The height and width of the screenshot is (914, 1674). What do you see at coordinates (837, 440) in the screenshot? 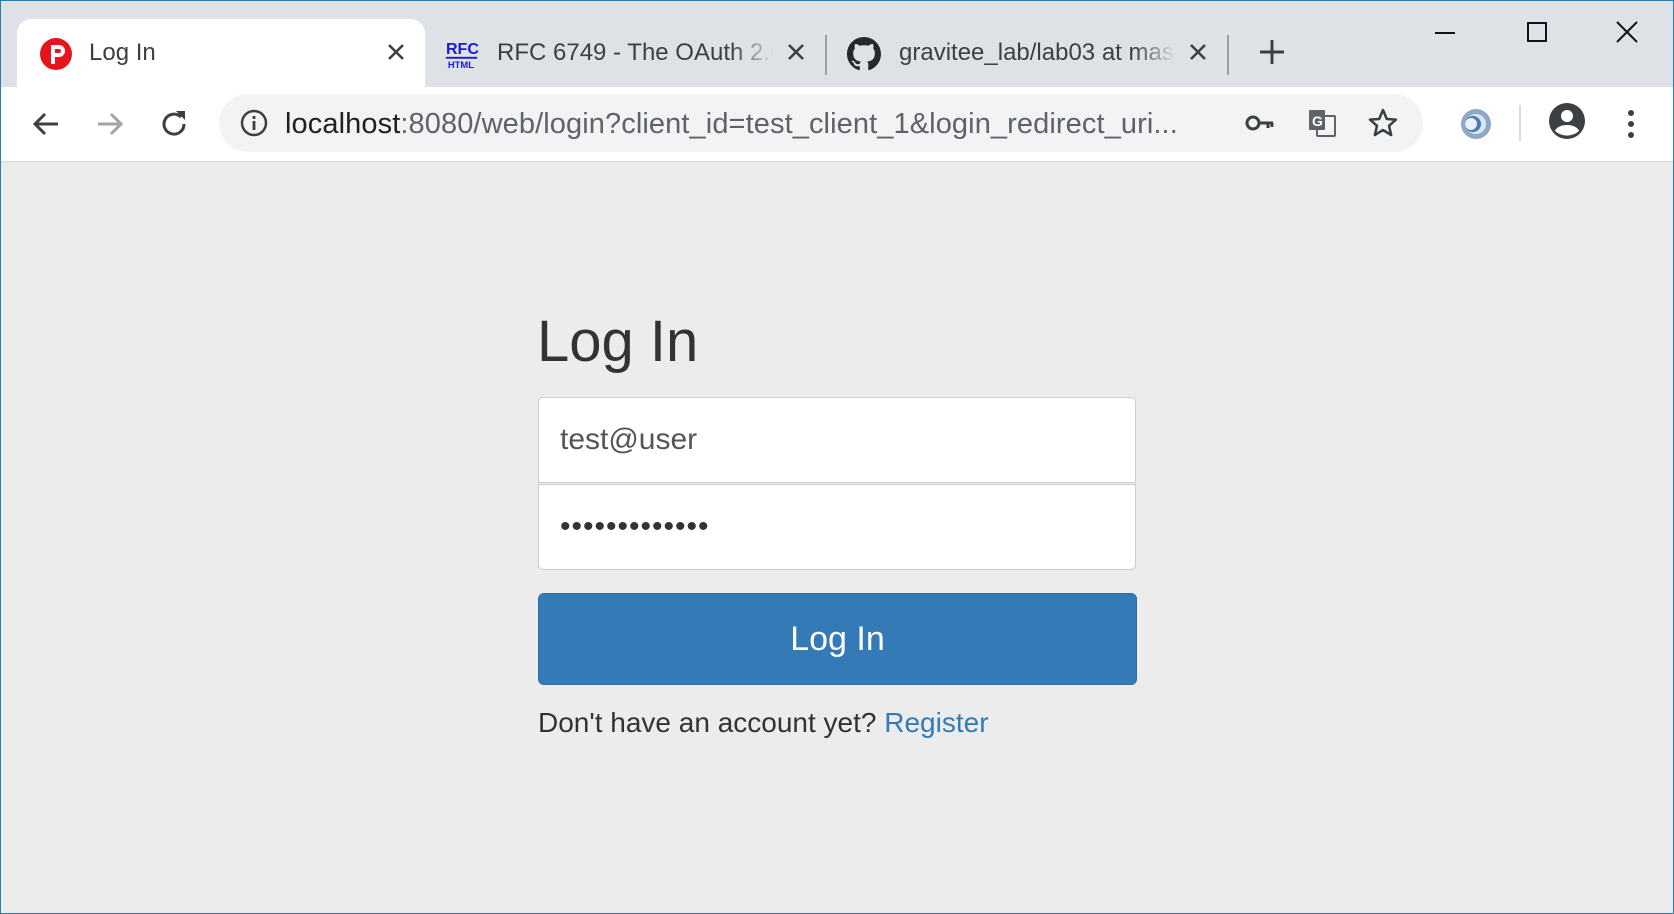
I see `username-input: test@user` at bounding box center [837, 440].